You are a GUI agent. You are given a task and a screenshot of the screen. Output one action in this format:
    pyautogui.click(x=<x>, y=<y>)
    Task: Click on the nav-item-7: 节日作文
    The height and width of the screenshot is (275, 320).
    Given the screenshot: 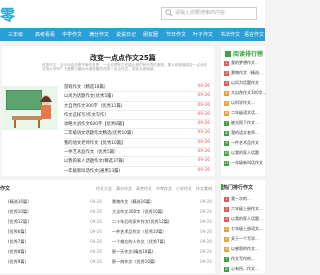 What is the action you would take?
    pyautogui.click(x=176, y=34)
    